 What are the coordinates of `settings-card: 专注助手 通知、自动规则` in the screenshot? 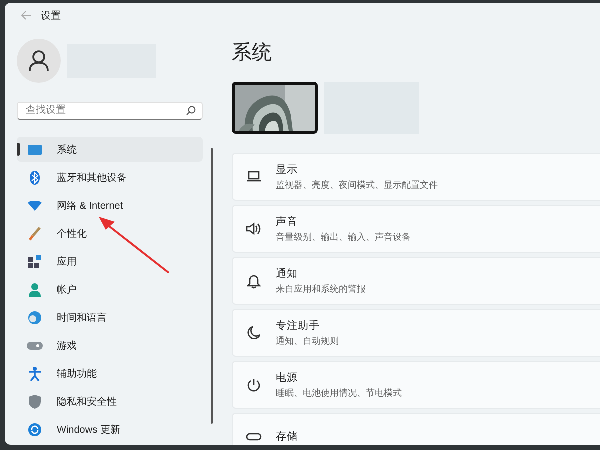 It's located at (416, 333).